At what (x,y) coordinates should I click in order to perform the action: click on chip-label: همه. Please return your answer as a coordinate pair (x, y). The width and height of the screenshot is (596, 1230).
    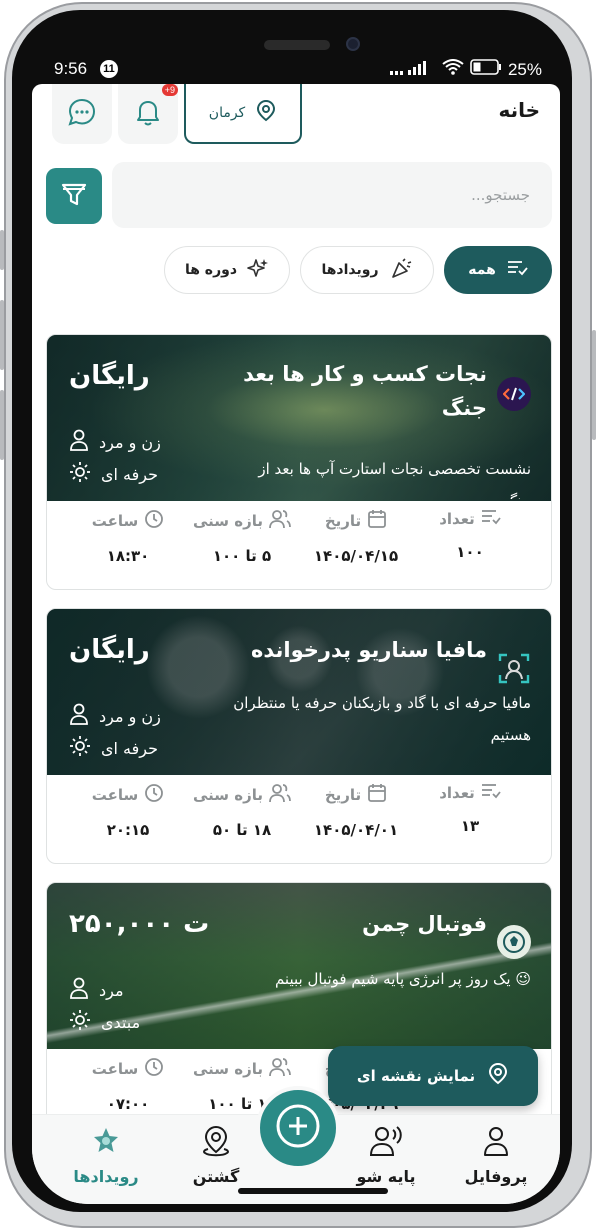
    Looking at the image, I should click on (482, 270).